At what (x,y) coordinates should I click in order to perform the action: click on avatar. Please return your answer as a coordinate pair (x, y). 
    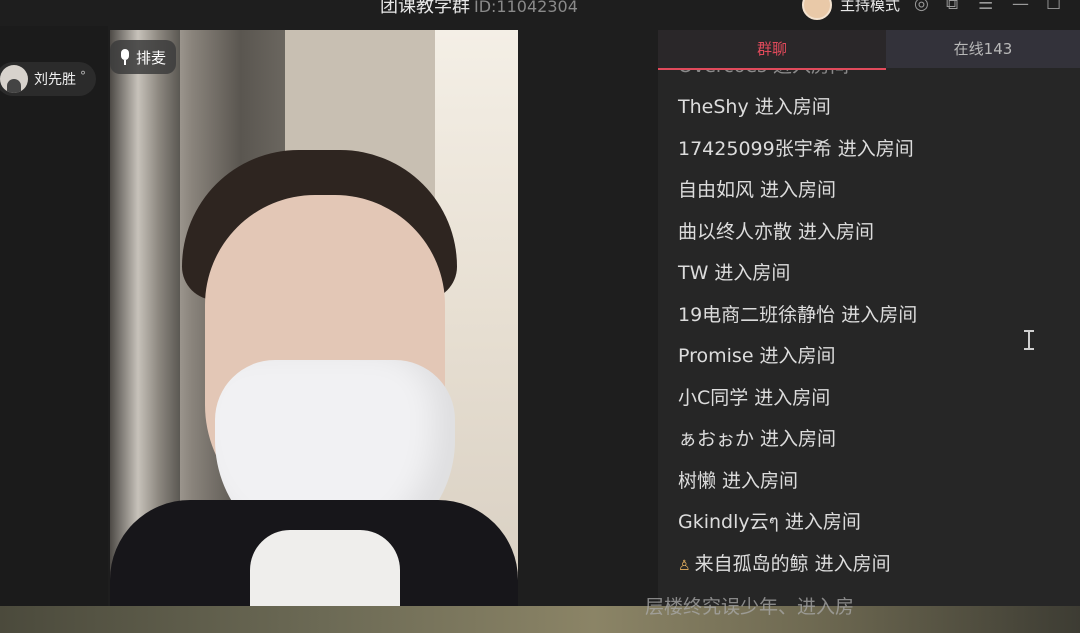
    Looking at the image, I should click on (14, 79).